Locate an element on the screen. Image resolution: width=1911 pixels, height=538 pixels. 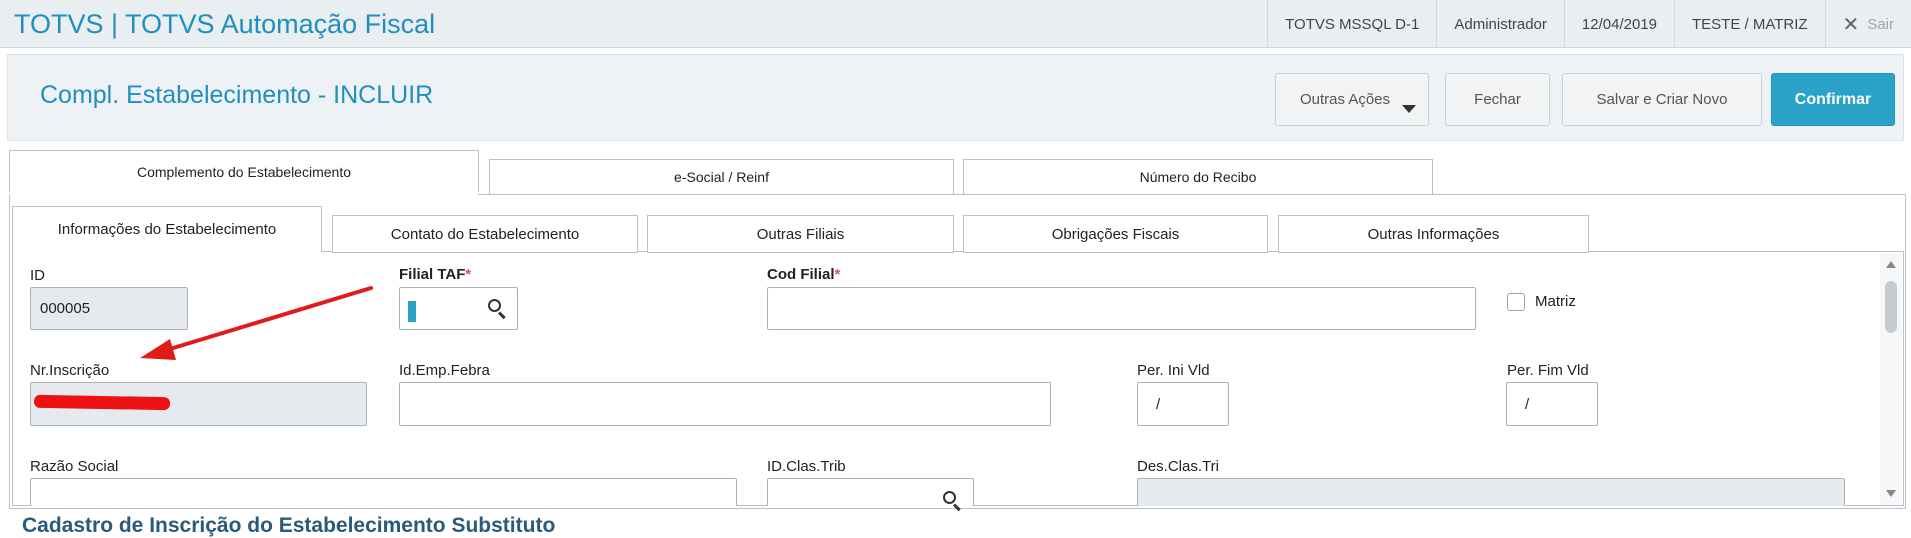
id-clas-trib-label: ID.Clas.Trib is located at coordinates (806, 466).